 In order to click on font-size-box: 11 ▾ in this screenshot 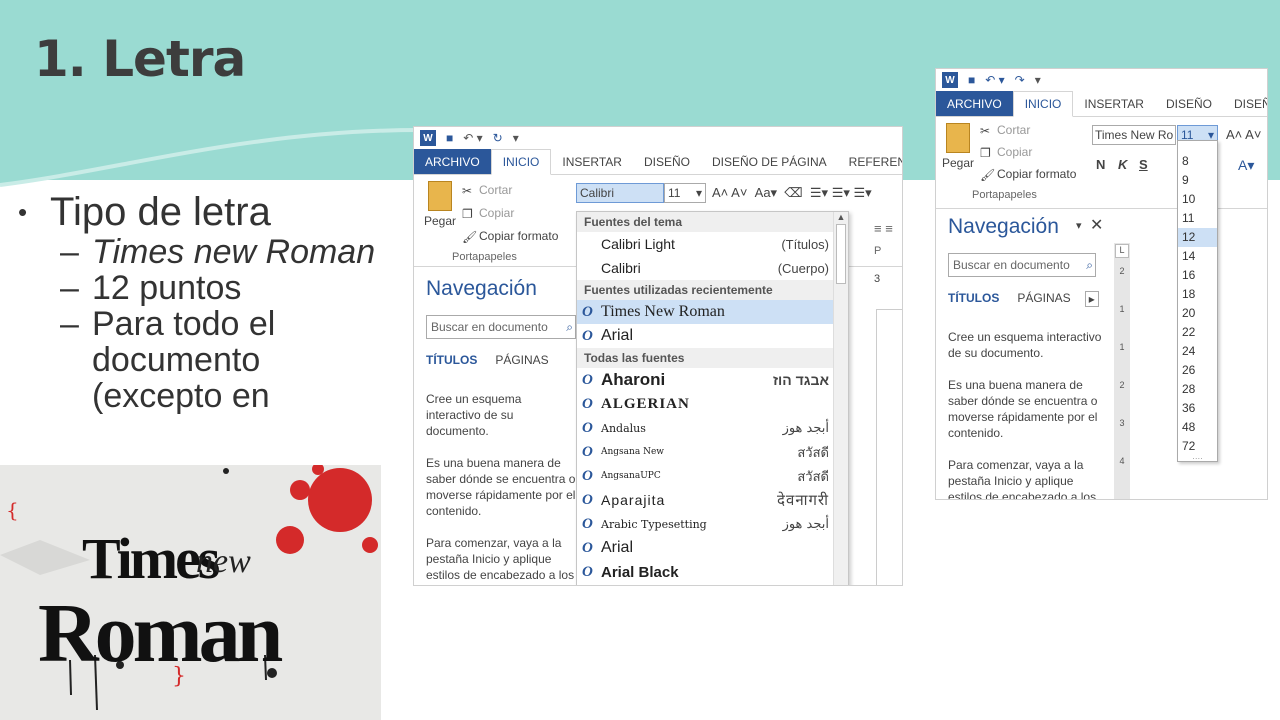, I will do `click(685, 193)`.